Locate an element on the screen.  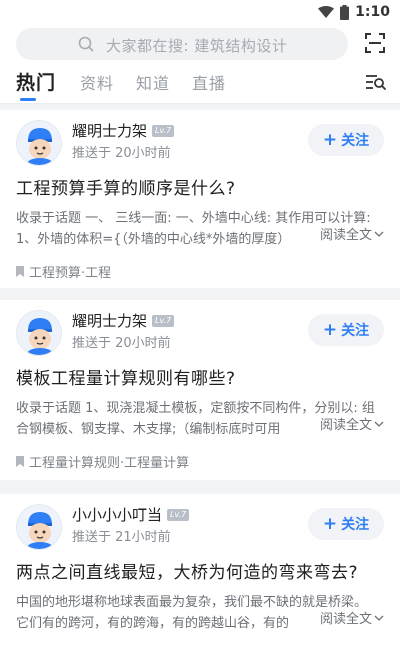
wifi-icon is located at coordinates (326, 11).